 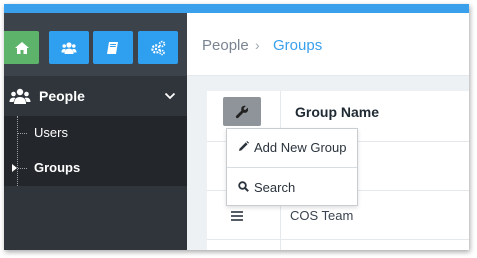 What do you see at coordinates (237, 216) in the screenshot?
I see `row-menu-icon` at bounding box center [237, 216].